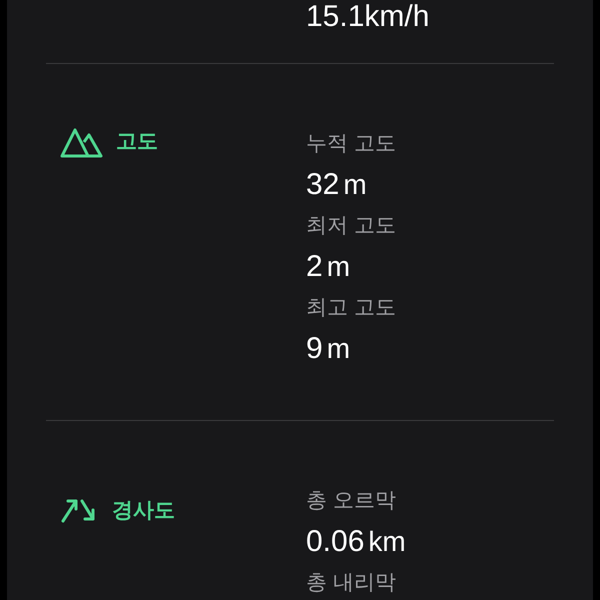 The image size is (600, 600). Describe the element at coordinates (137, 142) in the screenshot. I see `section-title: 고도` at that location.